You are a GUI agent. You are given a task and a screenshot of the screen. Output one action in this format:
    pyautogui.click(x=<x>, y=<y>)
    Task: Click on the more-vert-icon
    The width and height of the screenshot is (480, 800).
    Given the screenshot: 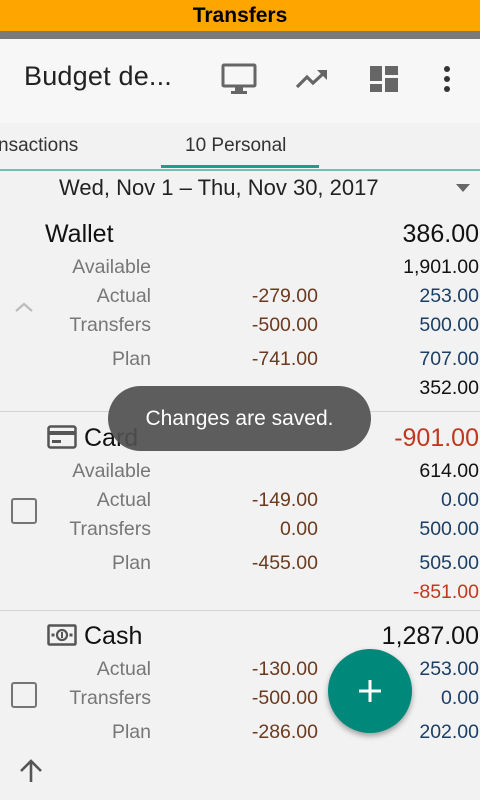 What is the action you would take?
    pyautogui.click(x=447, y=79)
    